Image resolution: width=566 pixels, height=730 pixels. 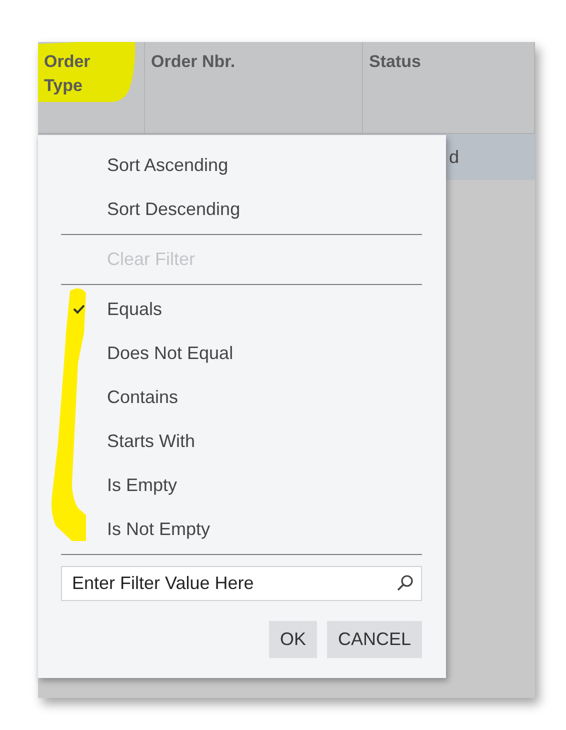 What do you see at coordinates (292, 639) in the screenshot?
I see `ok-button: OK` at bounding box center [292, 639].